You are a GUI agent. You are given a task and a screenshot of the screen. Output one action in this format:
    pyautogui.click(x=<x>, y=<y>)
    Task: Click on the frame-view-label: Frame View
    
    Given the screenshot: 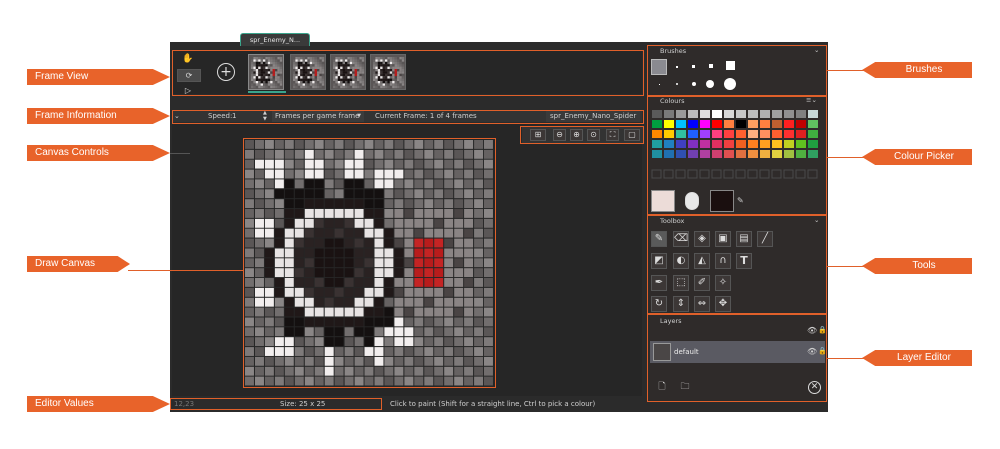 What is the action you would take?
    pyautogui.click(x=98, y=77)
    